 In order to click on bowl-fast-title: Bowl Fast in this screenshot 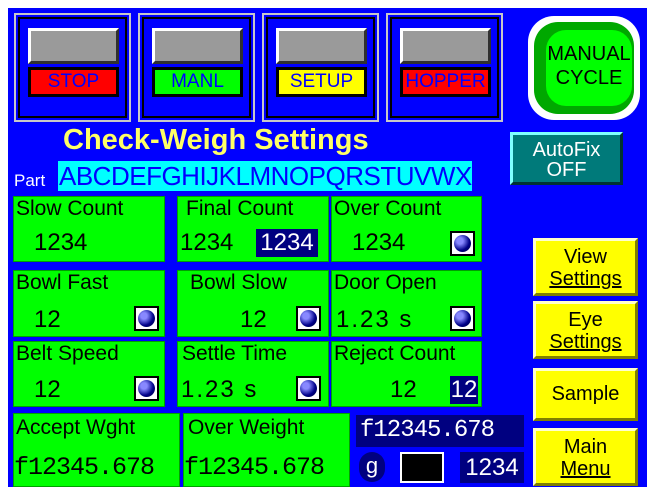, I will do `click(62, 282)`.